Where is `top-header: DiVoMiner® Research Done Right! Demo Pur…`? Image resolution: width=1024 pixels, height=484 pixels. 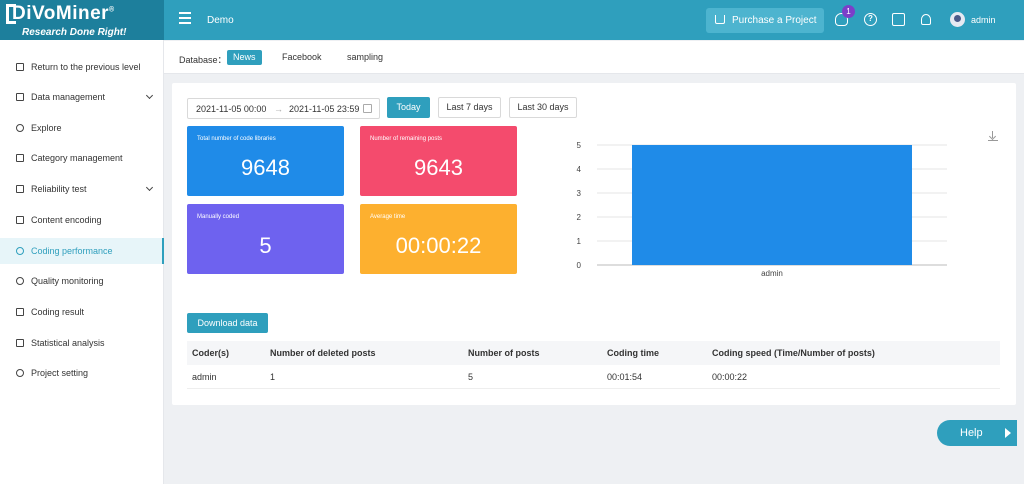 top-header: DiVoMiner® Research Done Right! Demo Pur… is located at coordinates (512, 20).